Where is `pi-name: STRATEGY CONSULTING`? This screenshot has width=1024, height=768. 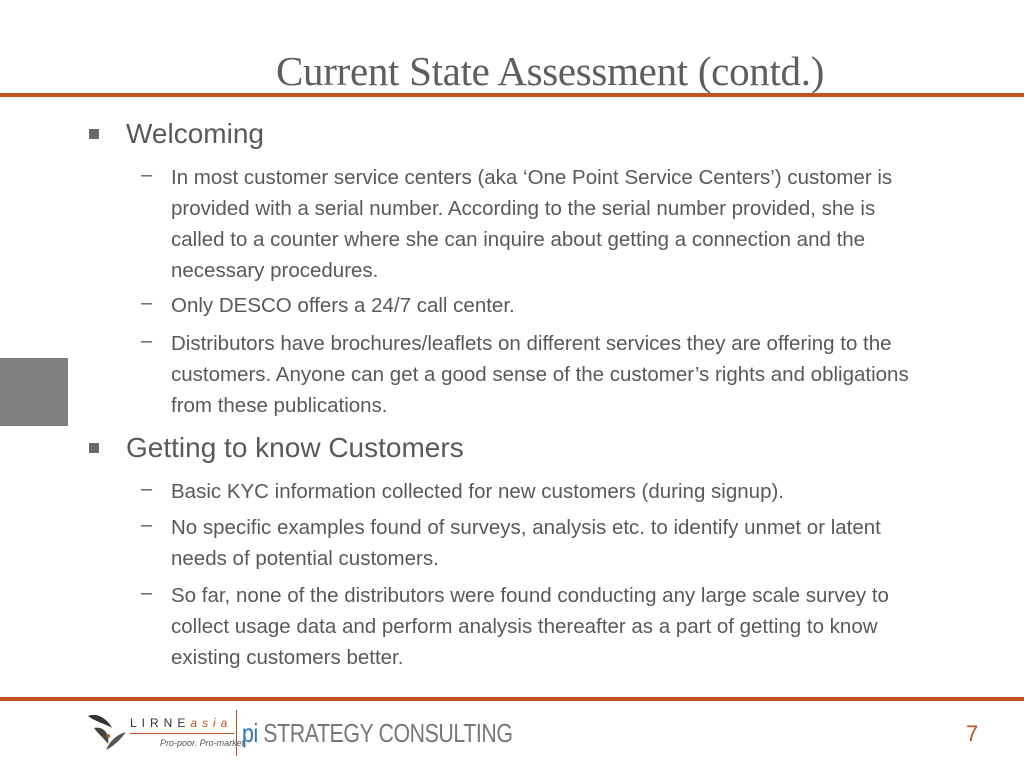 pi-name: STRATEGY CONSULTING is located at coordinates (388, 733).